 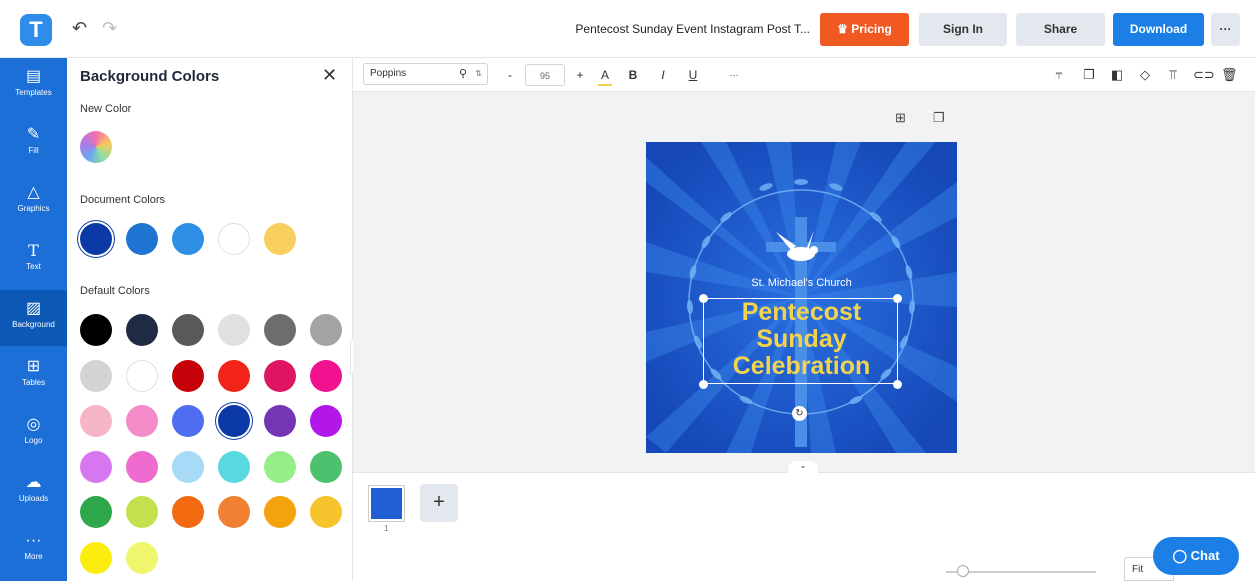 I want to click on paint-roller-icon: ⥾, so click(x=1059, y=75).